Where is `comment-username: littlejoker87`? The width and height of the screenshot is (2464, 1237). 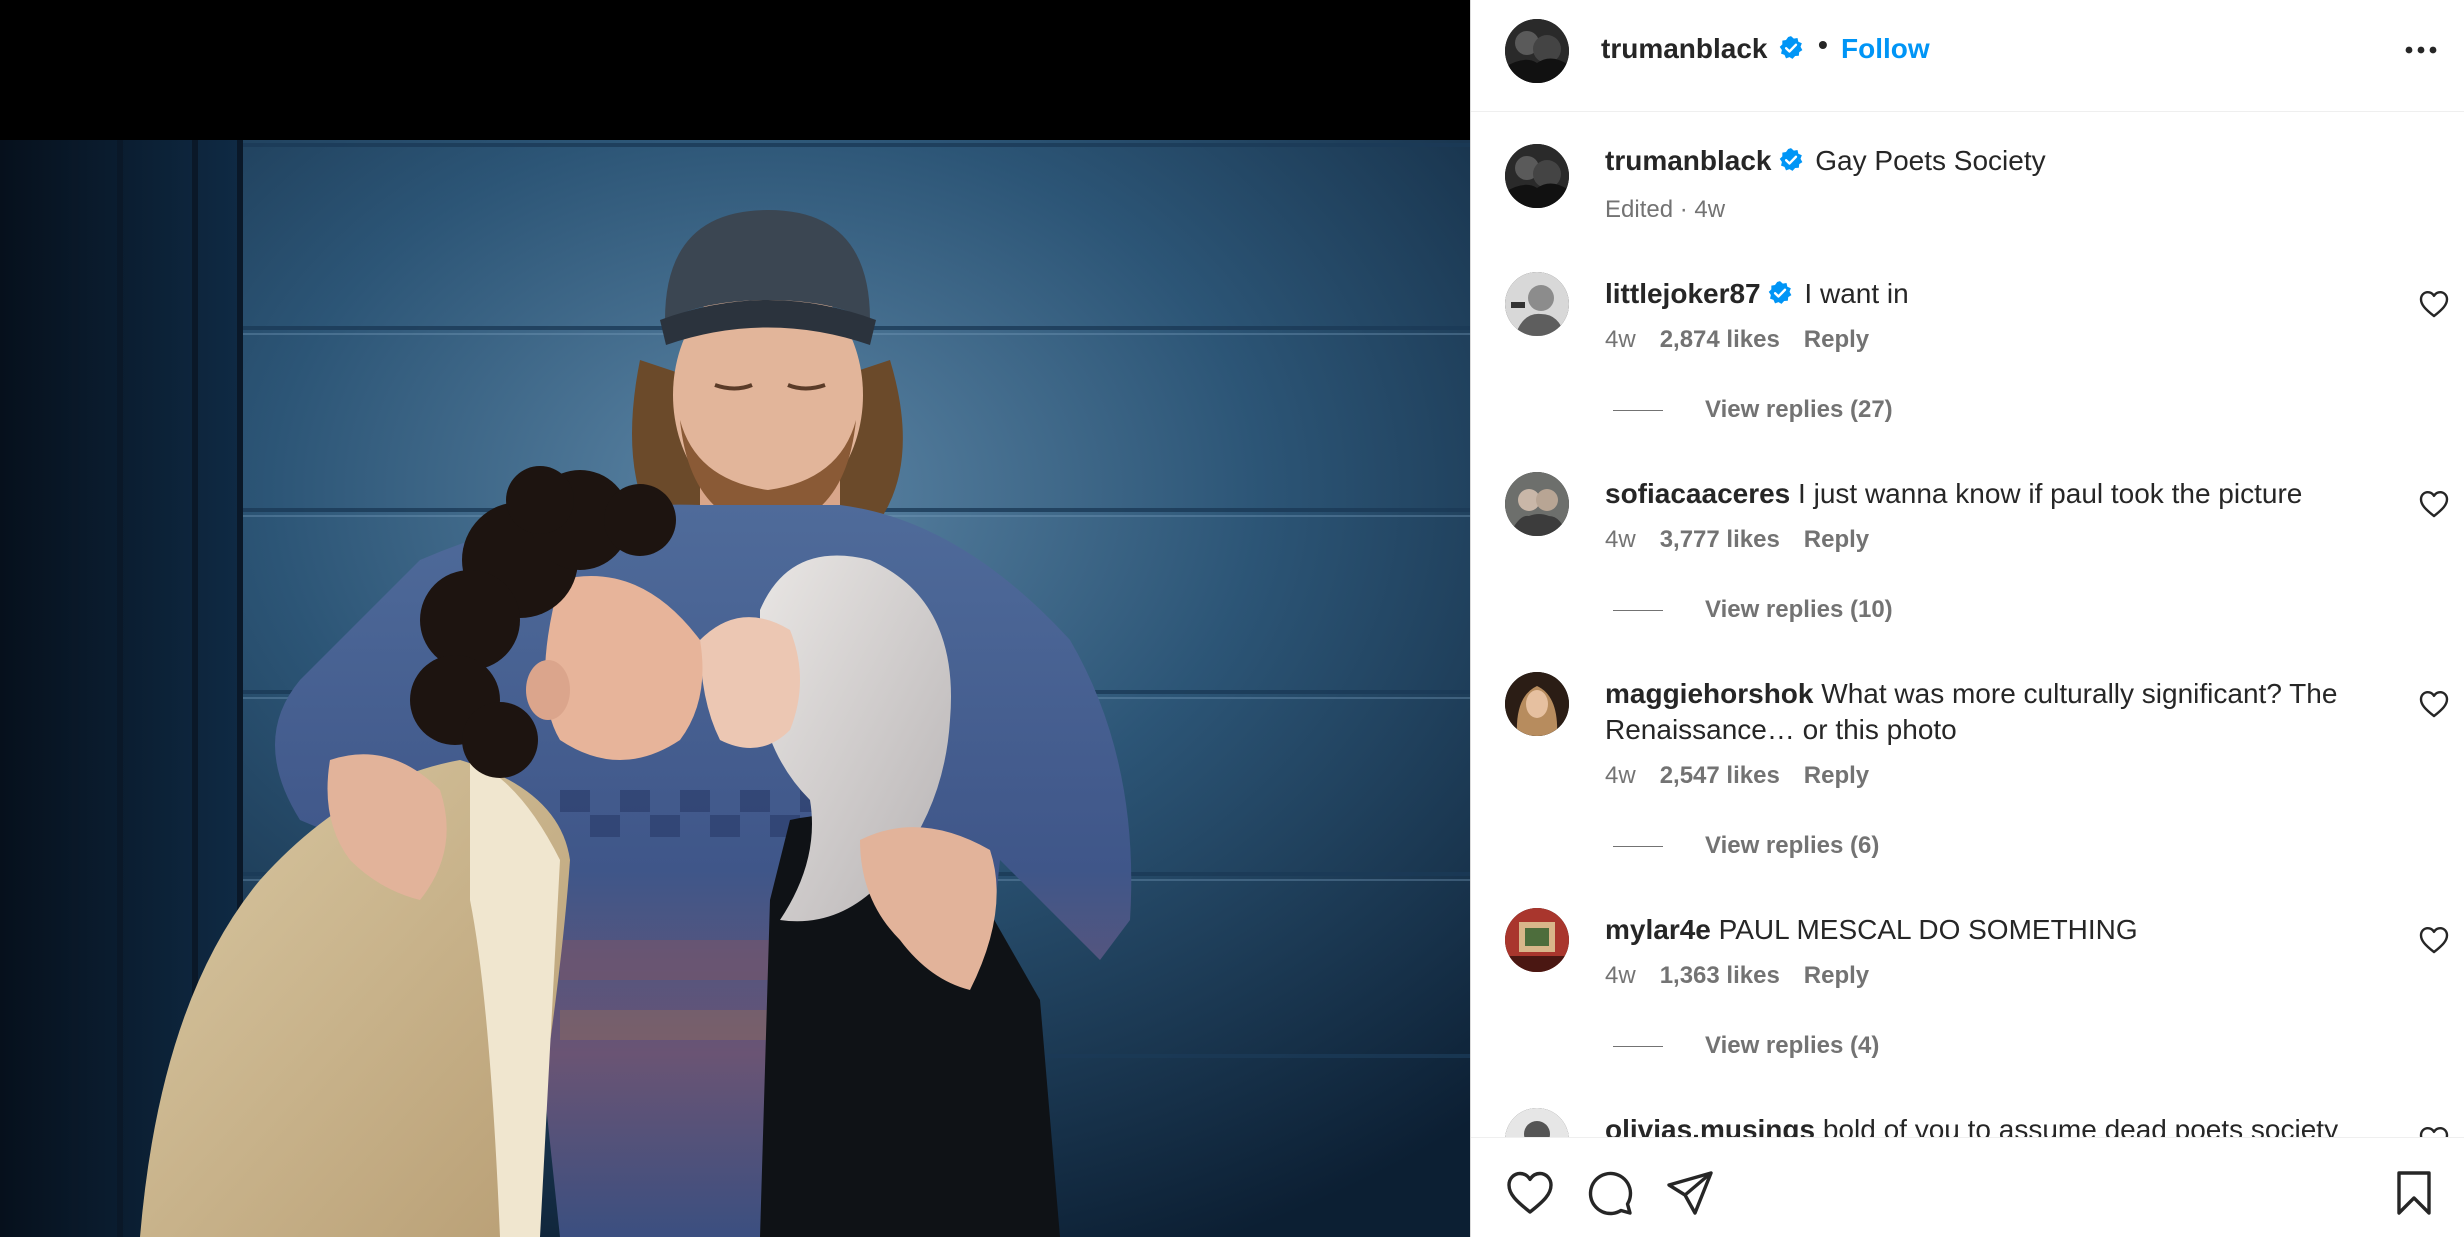
comment-username: littlejoker87 is located at coordinates (1701, 293).